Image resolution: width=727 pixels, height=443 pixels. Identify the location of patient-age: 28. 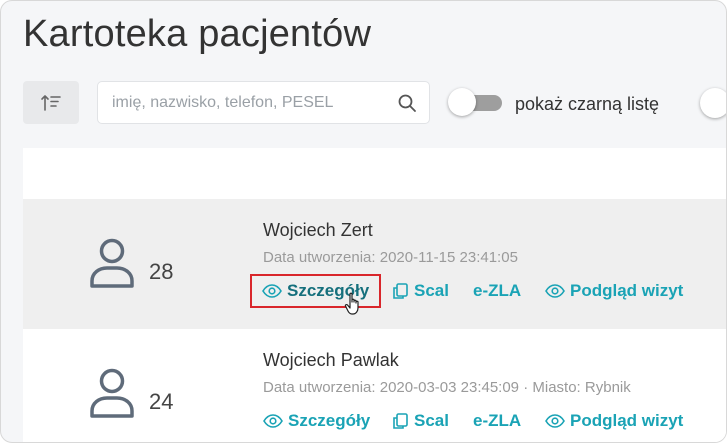
(161, 271).